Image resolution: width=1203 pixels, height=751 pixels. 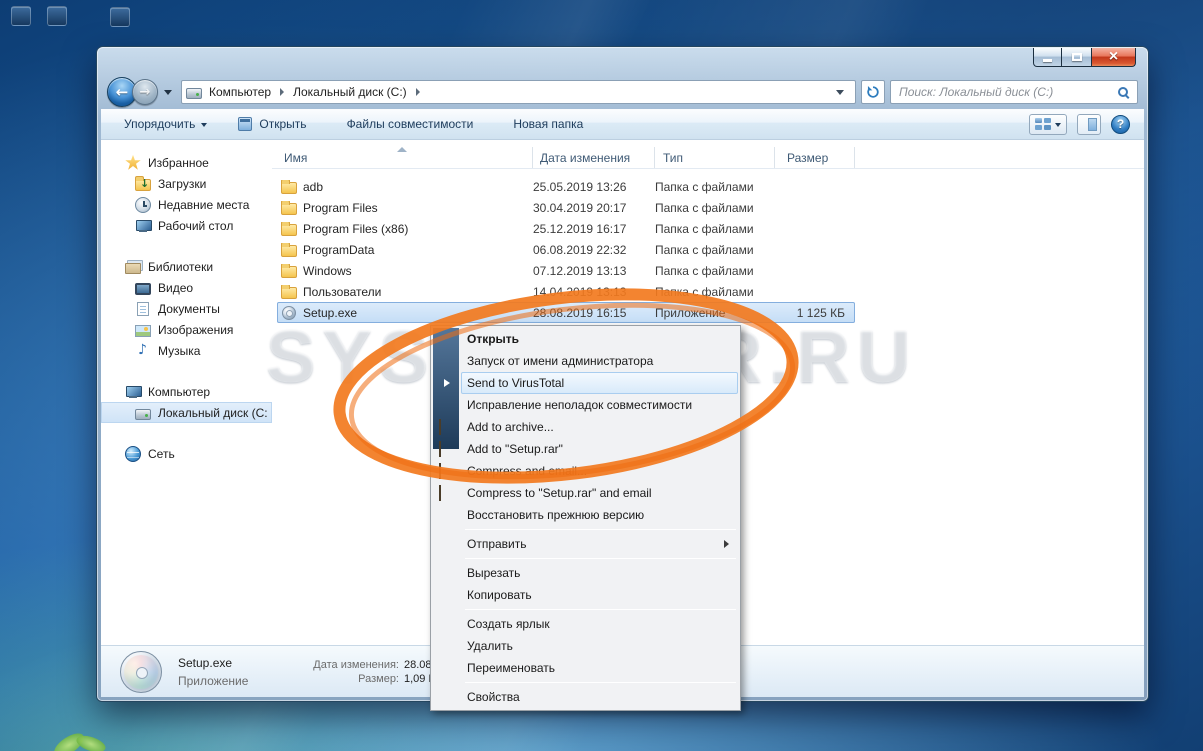 I want to click on downloads-icon, so click(x=143, y=183).